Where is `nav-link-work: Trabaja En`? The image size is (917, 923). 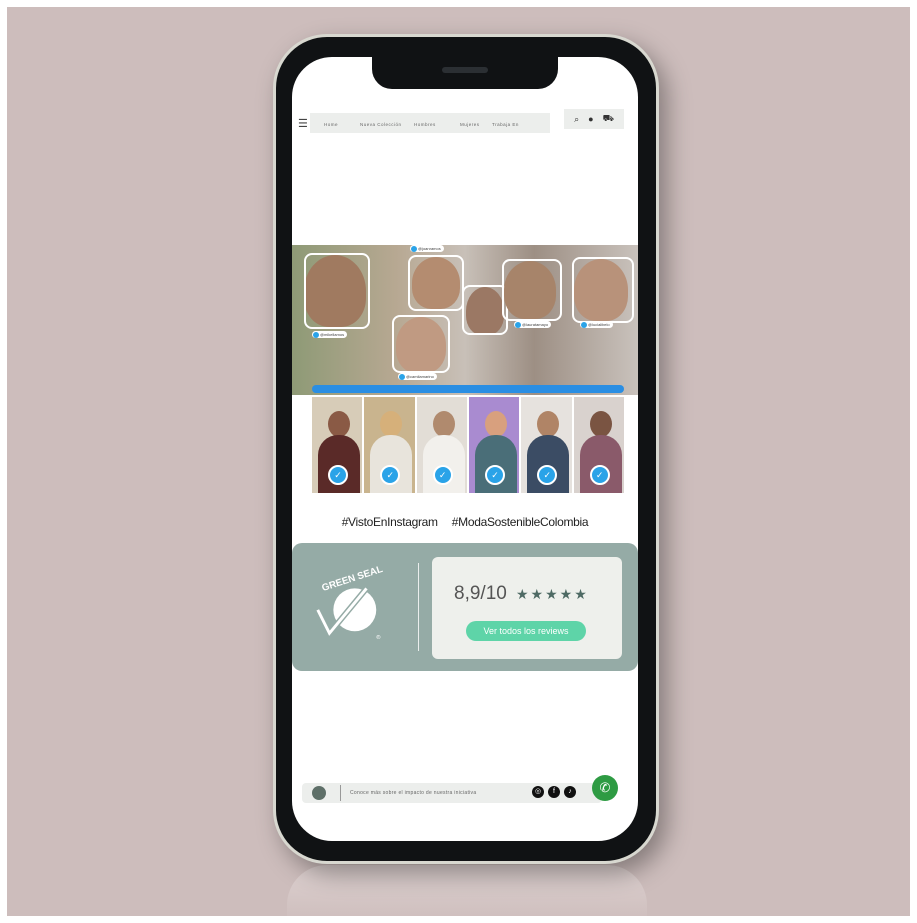
nav-link-work: Trabaja En is located at coordinates (505, 124).